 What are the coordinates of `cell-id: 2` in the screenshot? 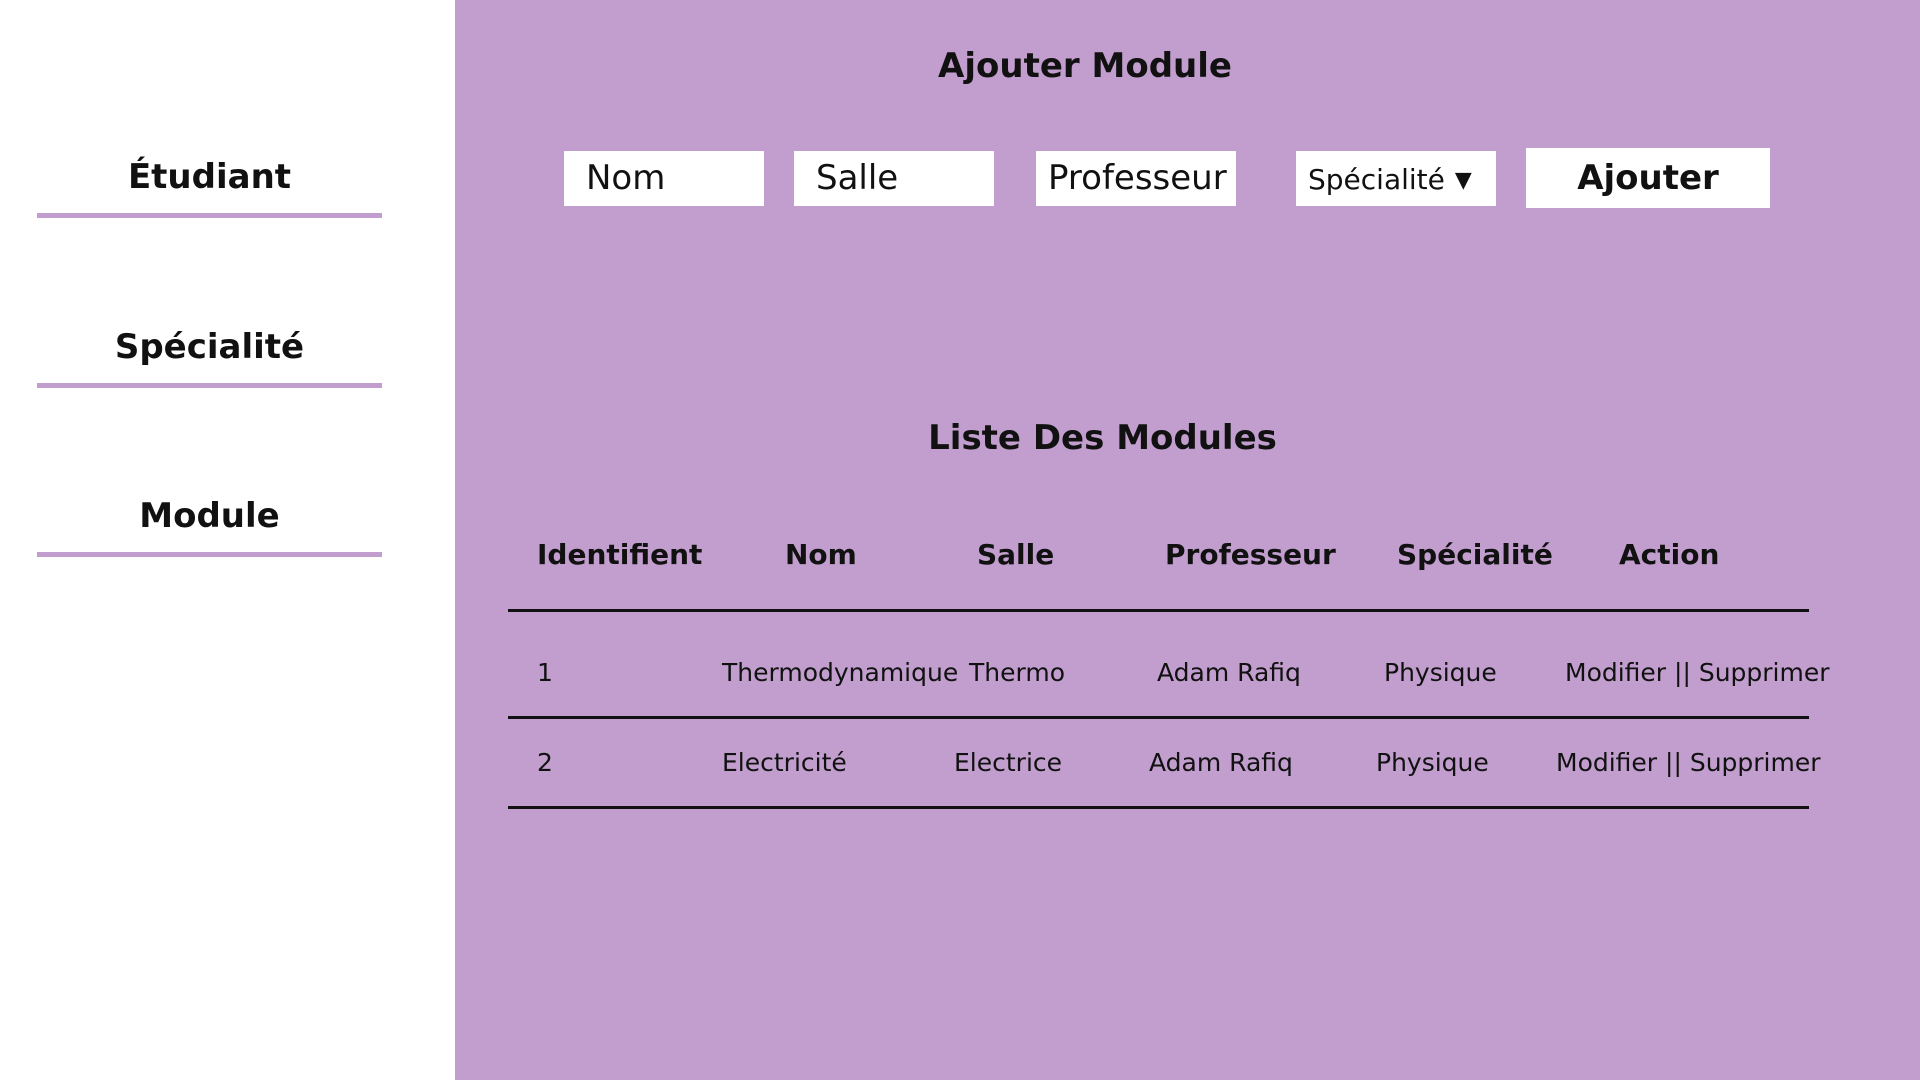 It's located at (545, 762).